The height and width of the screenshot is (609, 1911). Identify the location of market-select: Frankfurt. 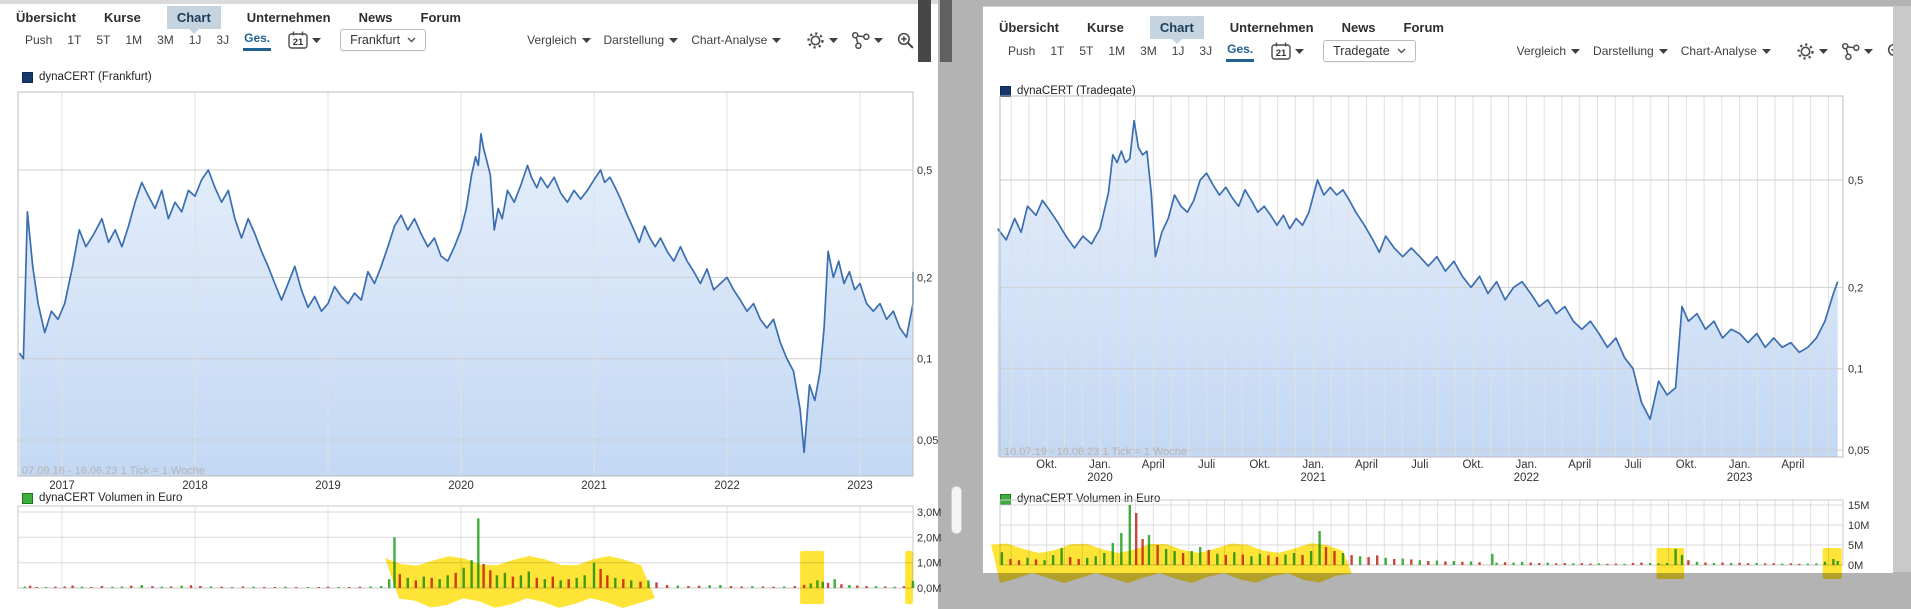
(383, 40).